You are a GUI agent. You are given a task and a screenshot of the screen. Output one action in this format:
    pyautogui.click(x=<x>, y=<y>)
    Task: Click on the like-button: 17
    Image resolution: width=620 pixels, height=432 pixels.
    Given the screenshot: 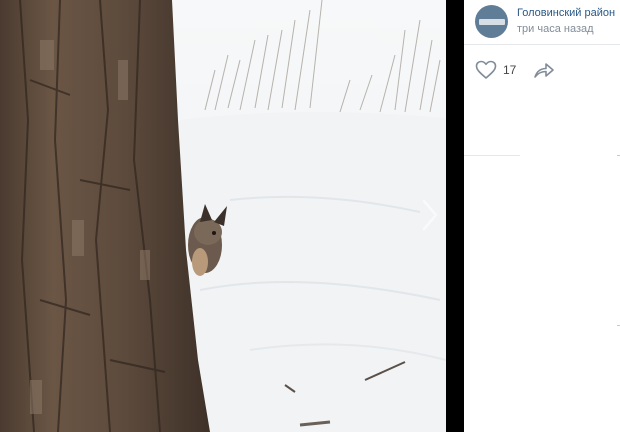 What is the action you would take?
    pyautogui.click(x=495, y=70)
    